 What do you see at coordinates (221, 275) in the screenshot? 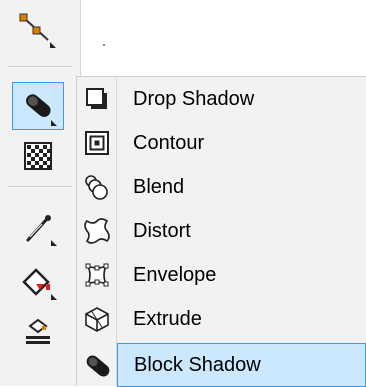
I see `menu-item-envelope: Envelope` at bounding box center [221, 275].